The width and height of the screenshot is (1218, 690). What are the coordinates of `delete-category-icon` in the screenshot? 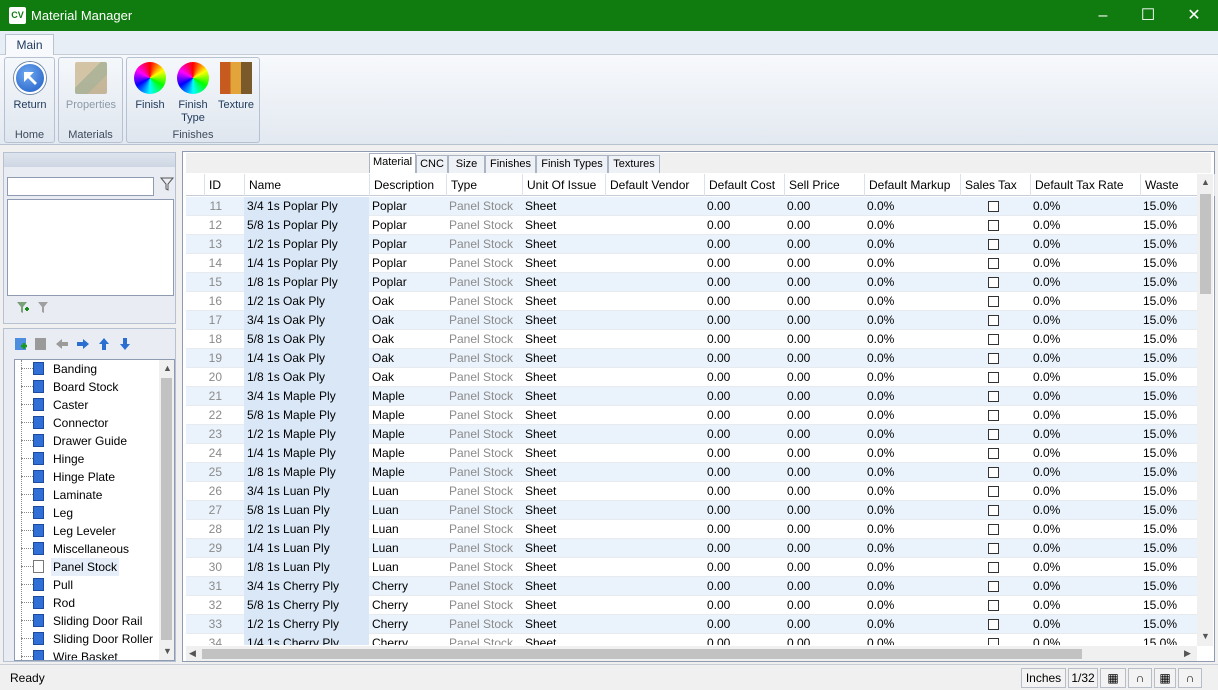 It's located at (41, 345).